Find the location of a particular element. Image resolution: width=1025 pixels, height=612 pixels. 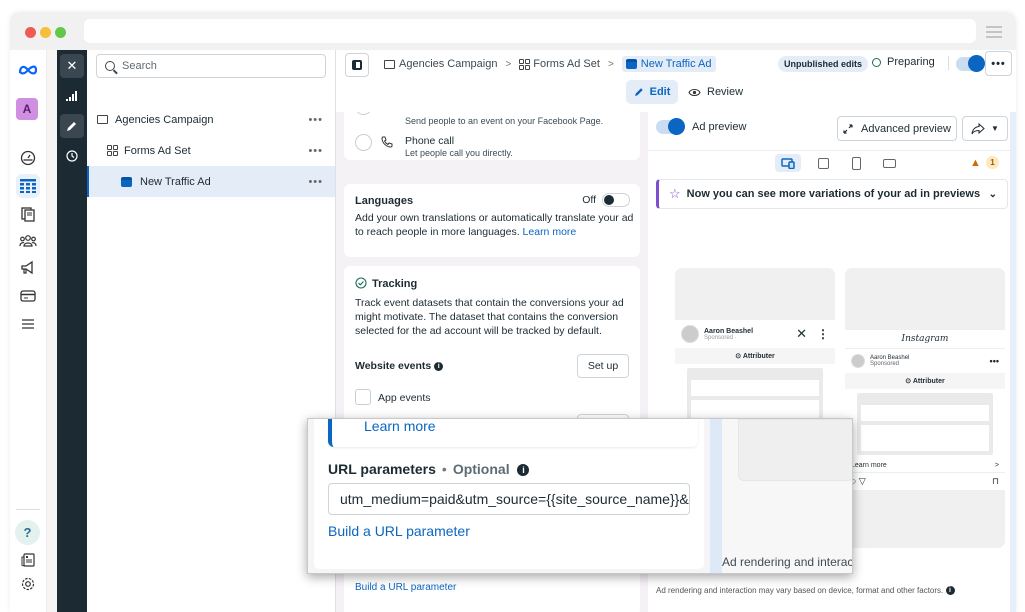

ad-preview-toggle is located at coordinates (670, 126).